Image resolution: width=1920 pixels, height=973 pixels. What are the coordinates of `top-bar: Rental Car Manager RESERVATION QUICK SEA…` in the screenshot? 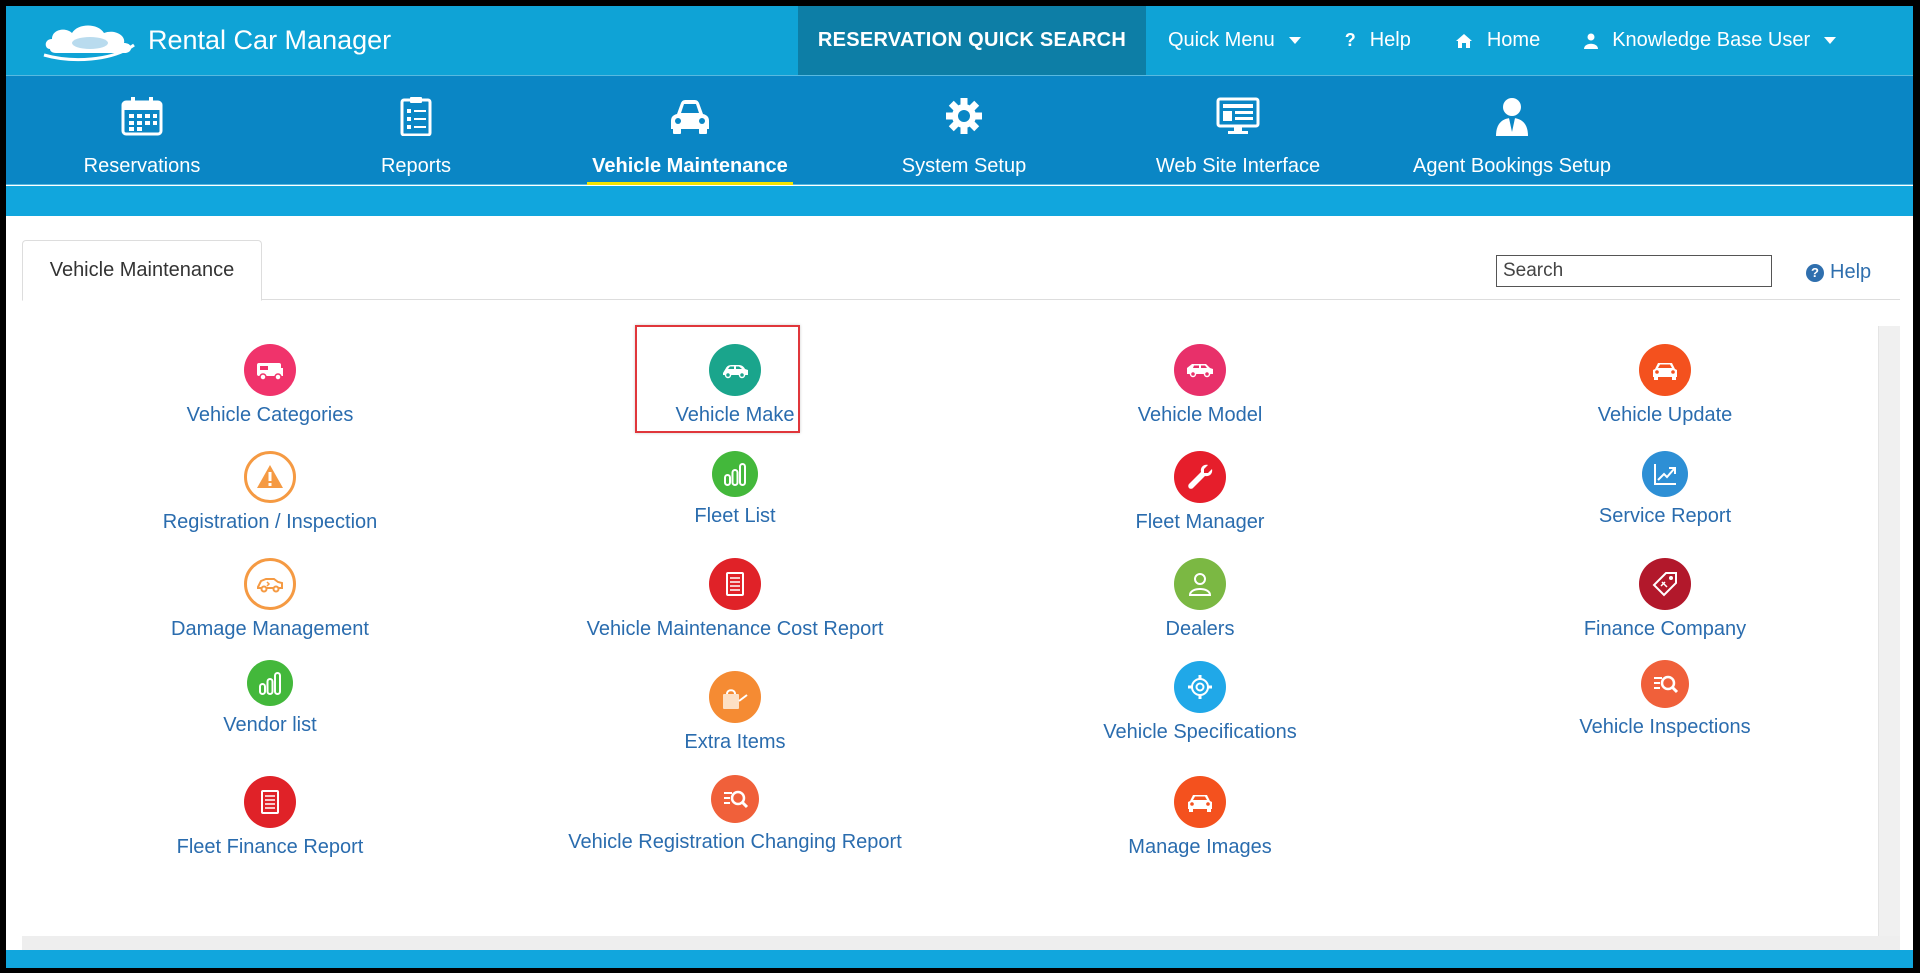 It's located at (959, 40).